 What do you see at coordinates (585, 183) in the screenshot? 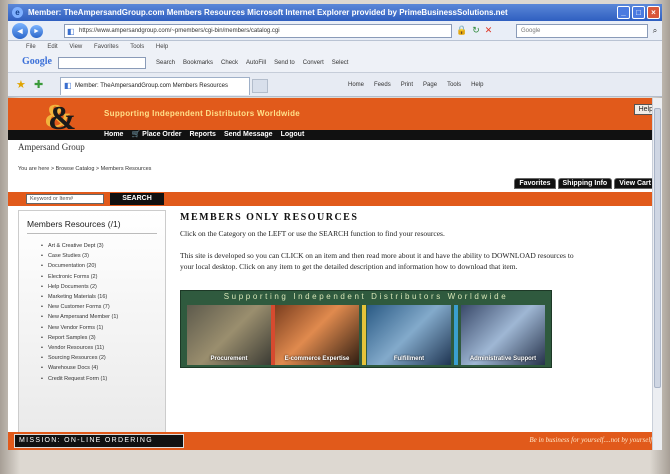
I see `shipping-info-tab: Shipping Info` at bounding box center [585, 183].